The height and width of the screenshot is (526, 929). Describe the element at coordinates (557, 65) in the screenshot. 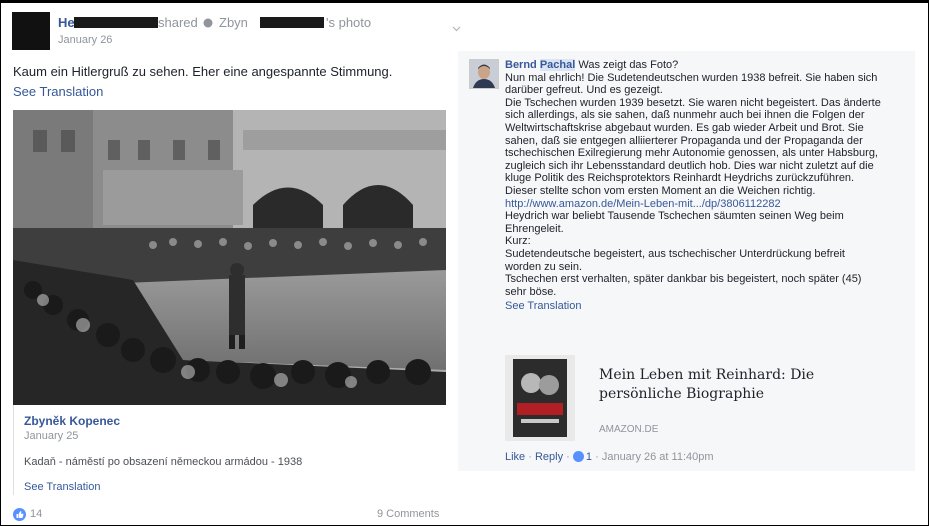

I see `comment-author-last: Pachal` at that location.